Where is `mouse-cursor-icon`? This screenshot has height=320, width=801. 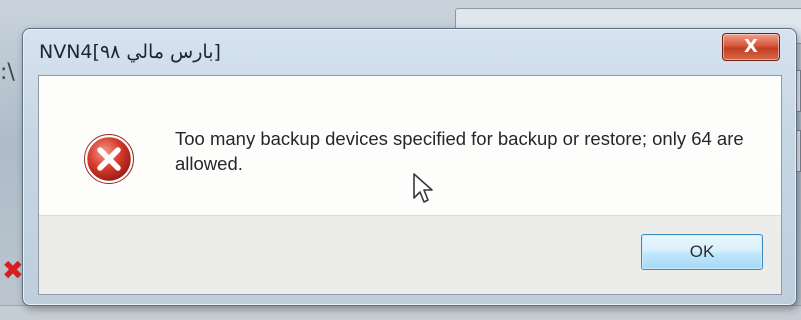 mouse-cursor-icon is located at coordinates (423, 188).